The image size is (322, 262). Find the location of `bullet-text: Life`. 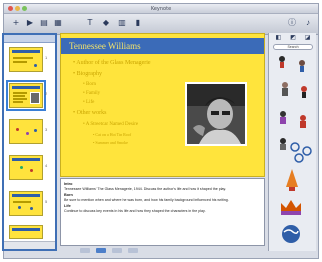

bullet-text: Life is located at coordinates (90, 102).